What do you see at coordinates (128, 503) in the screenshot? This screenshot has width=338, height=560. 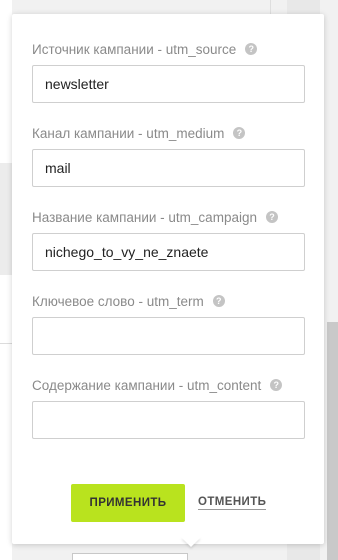 I see `apply-button: ПРИМЕНИТЬ` at bounding box center [128, 503].